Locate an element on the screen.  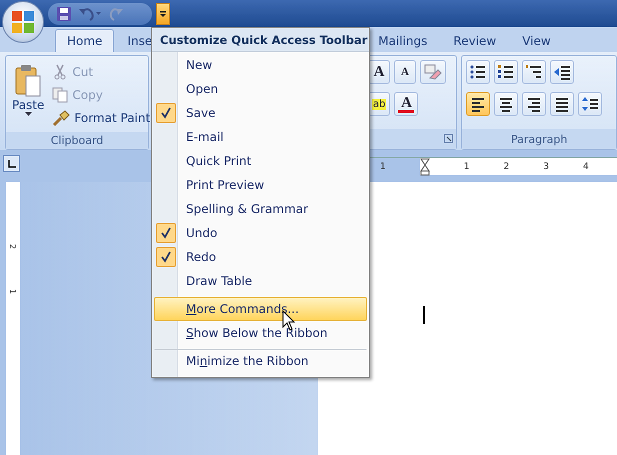
align-right-button is located at coordinates (534, 104).